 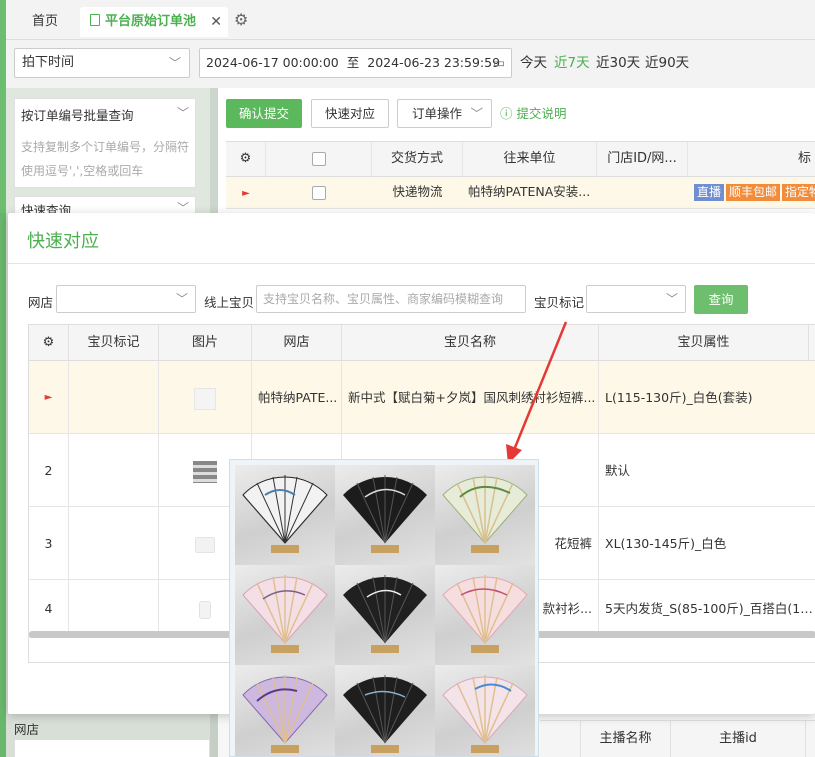 What do you see at coordinates (45, 22) in the screenshot?
I see `tab-home: 首页` at bounding box center [45, 22].